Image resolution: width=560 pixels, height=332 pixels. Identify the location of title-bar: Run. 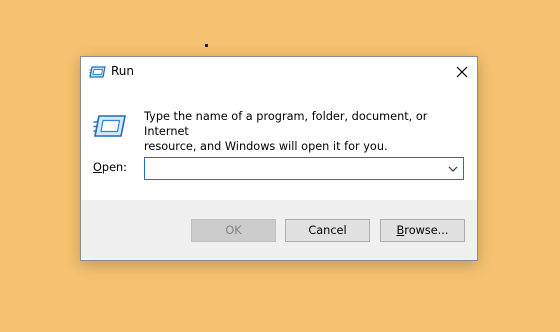
(279, 72).